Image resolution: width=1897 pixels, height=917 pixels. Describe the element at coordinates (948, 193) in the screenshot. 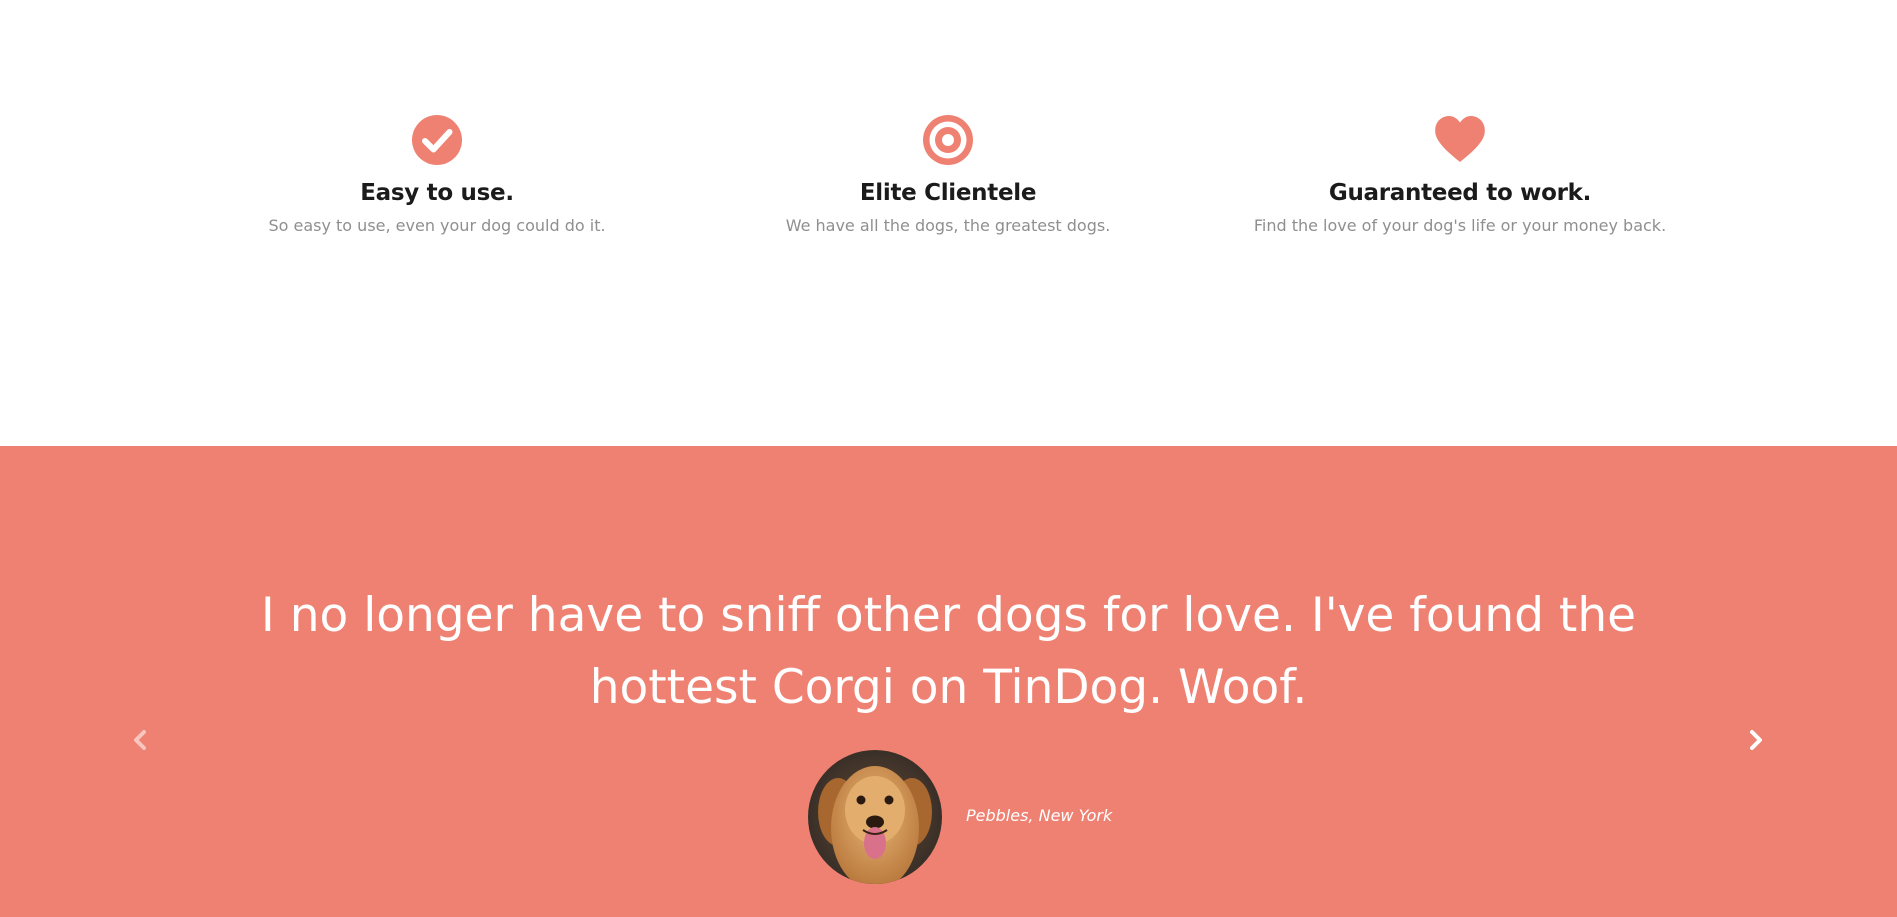

I see `feature-title: Elite Clientele` at that location.